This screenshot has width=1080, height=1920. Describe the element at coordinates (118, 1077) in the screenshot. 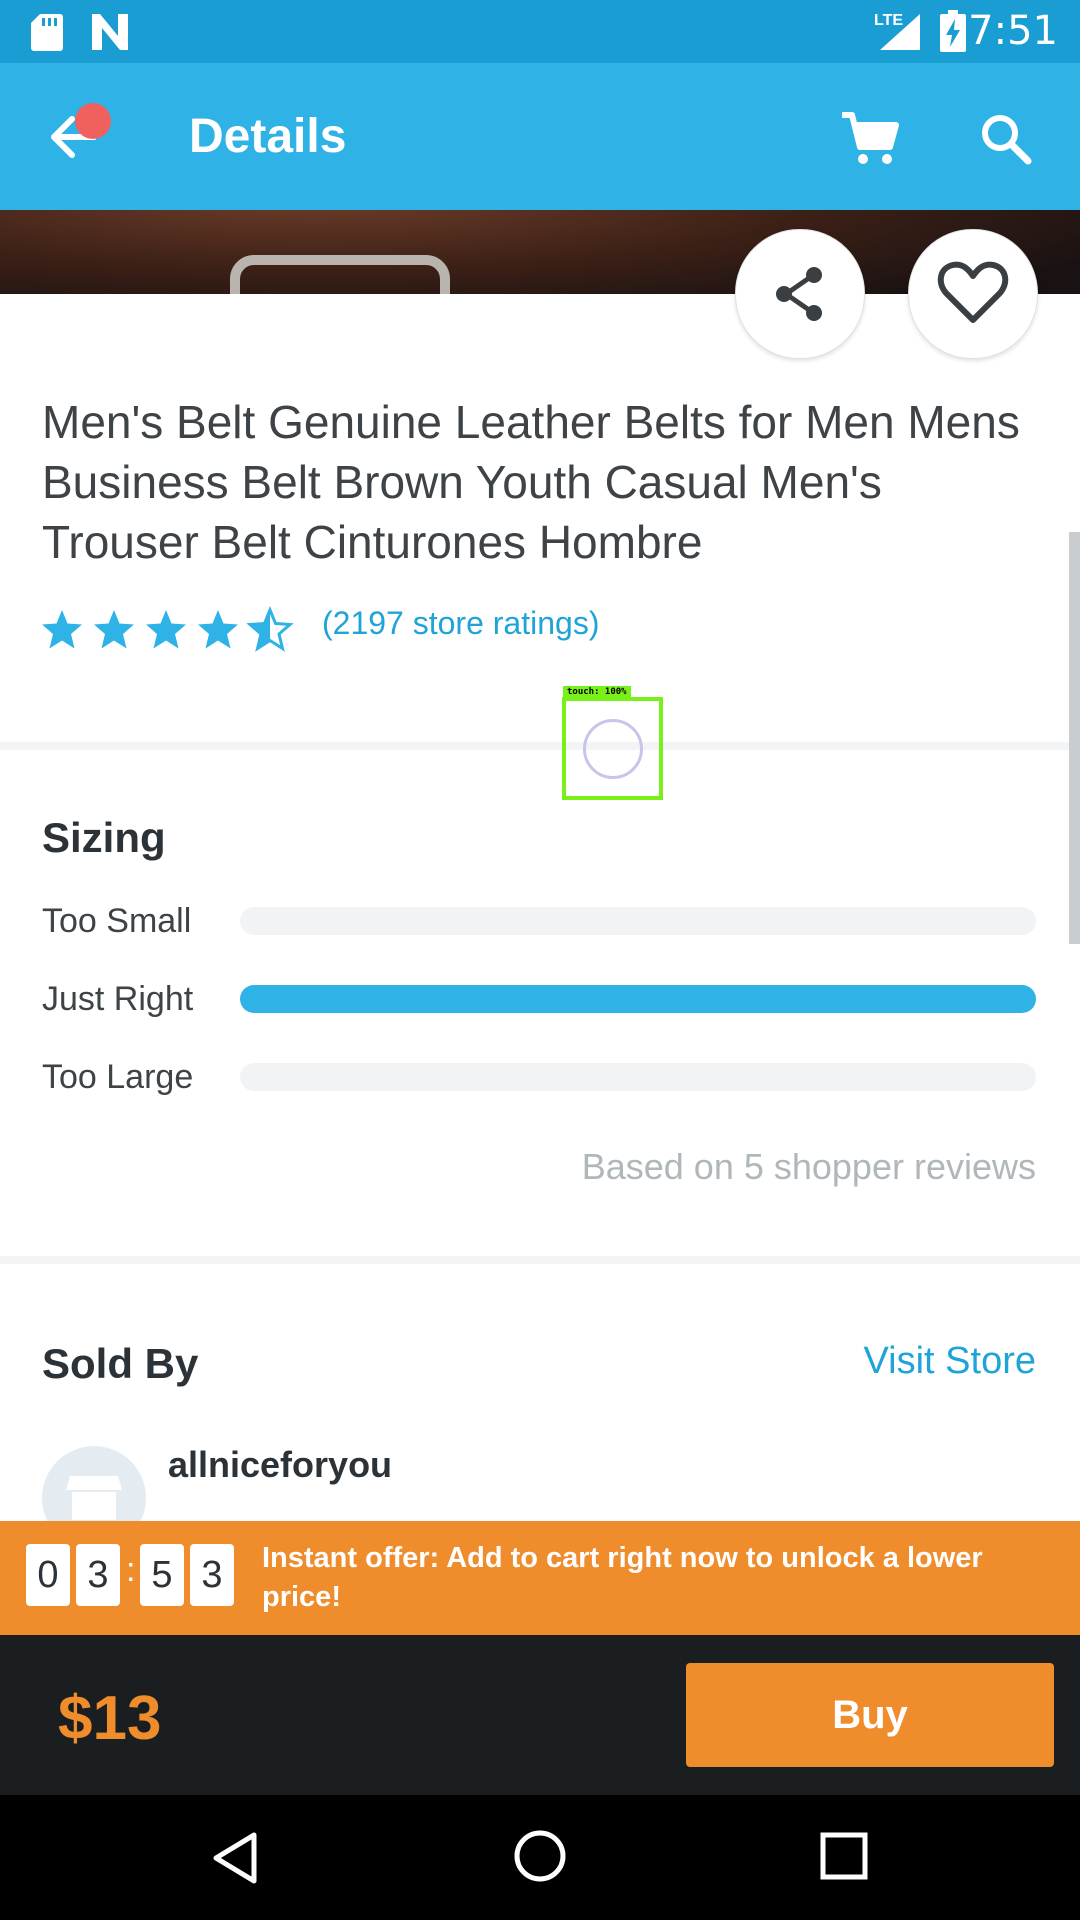

I see `size-label-too-large: Too Large` at that location.